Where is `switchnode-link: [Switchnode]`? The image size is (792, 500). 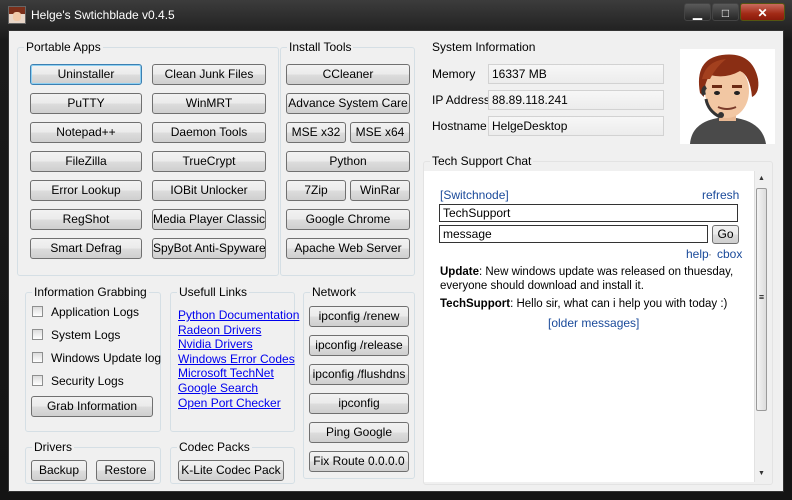 switchnode-link: [Switchnode] is located at coordinates (474, 195).